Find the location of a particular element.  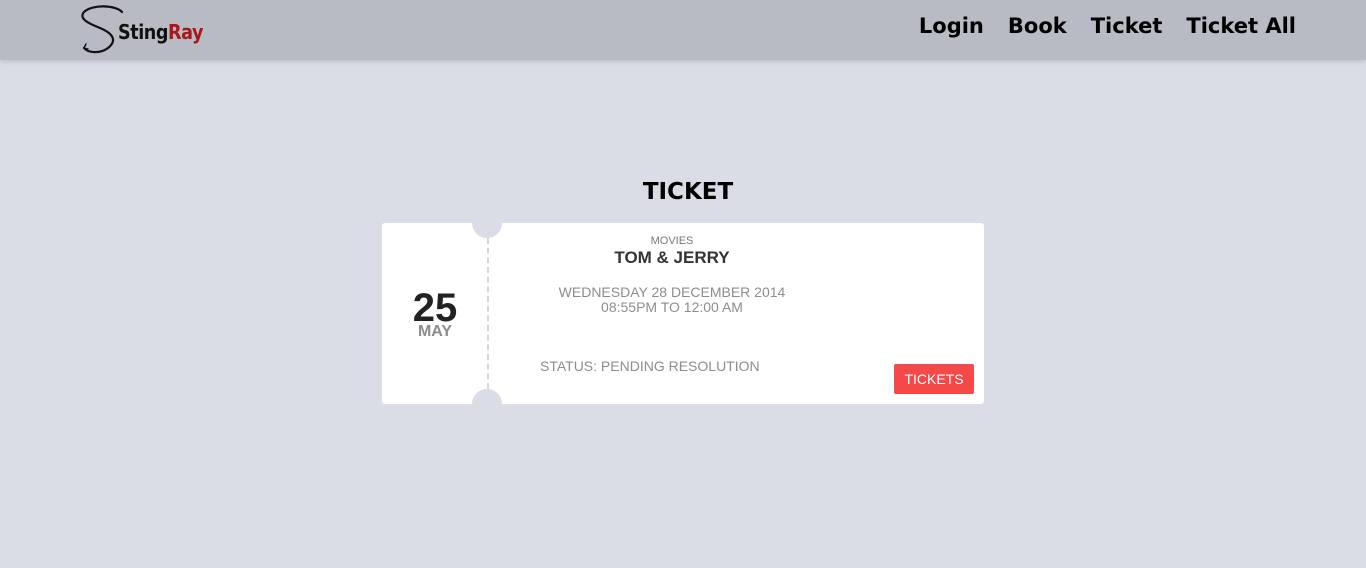

ticket-event-time: 08:55PM TO 12:00 AM is located at coordinates (672, 307).